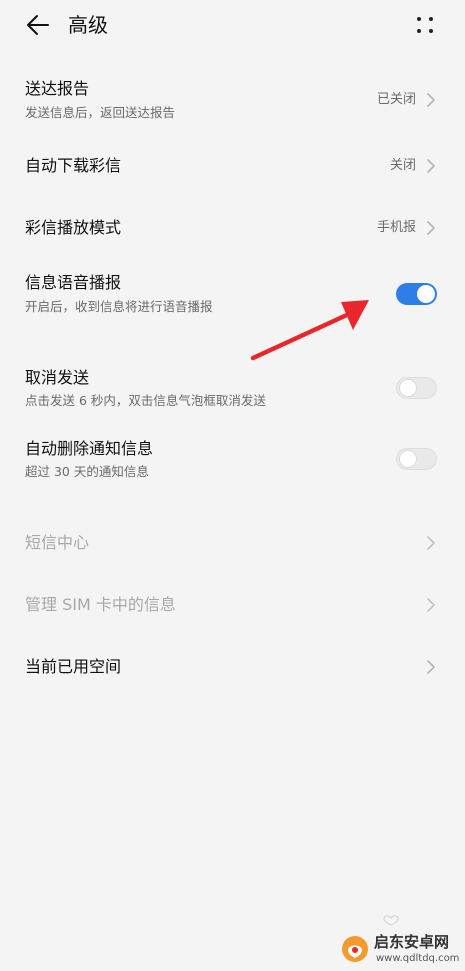 This screenshot has height=971, width=465. I want to click on setting-description: 发送信息后，返回送达报告, so click(100, 112).